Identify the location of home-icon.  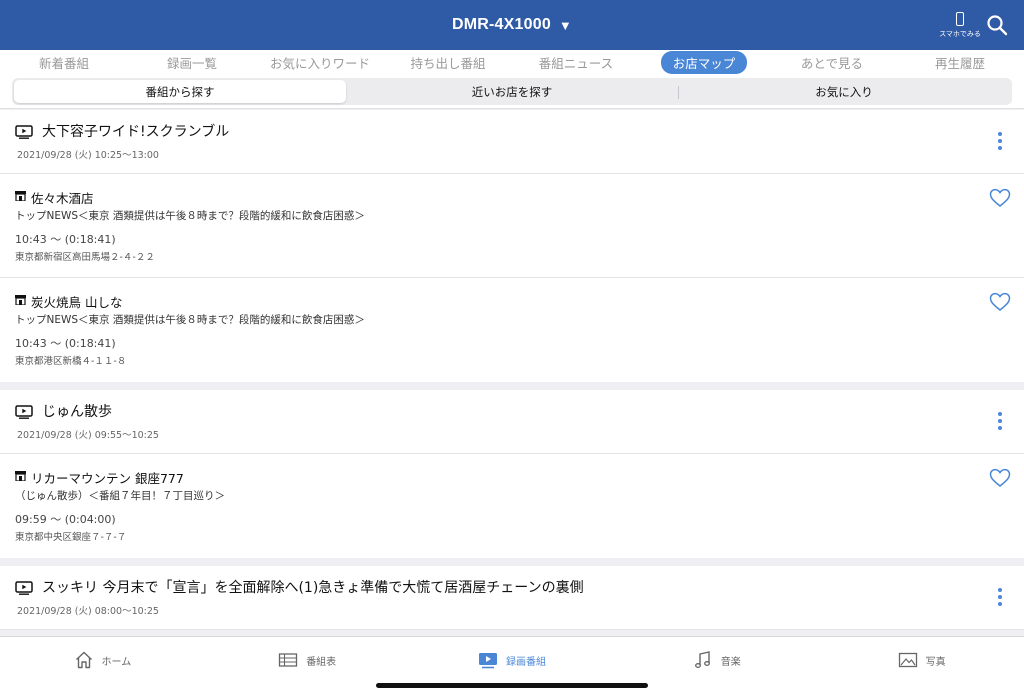
(83, 660).